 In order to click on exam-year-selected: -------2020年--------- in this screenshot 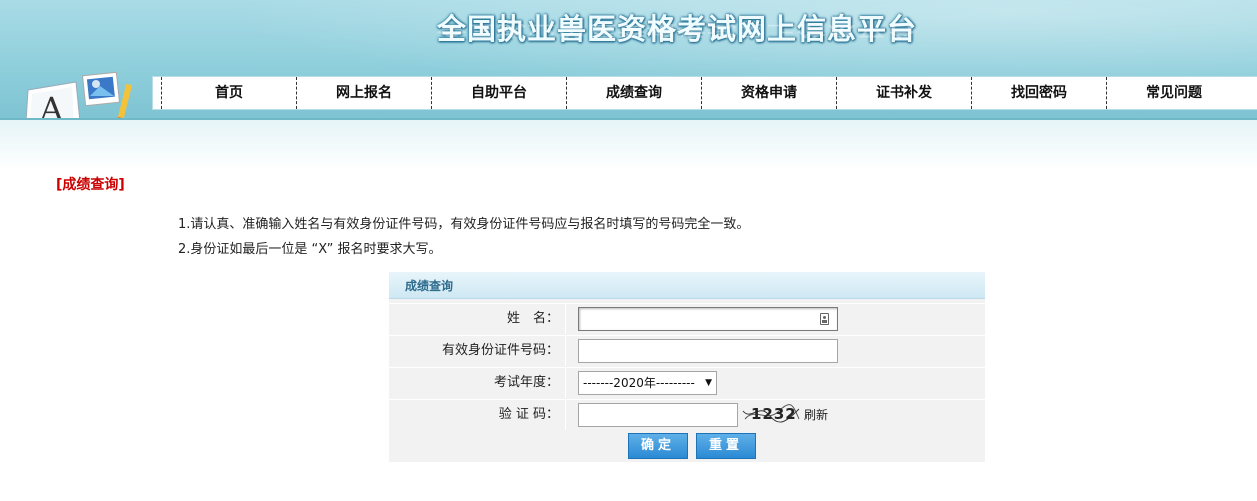, I will do `click(639, 383)`.